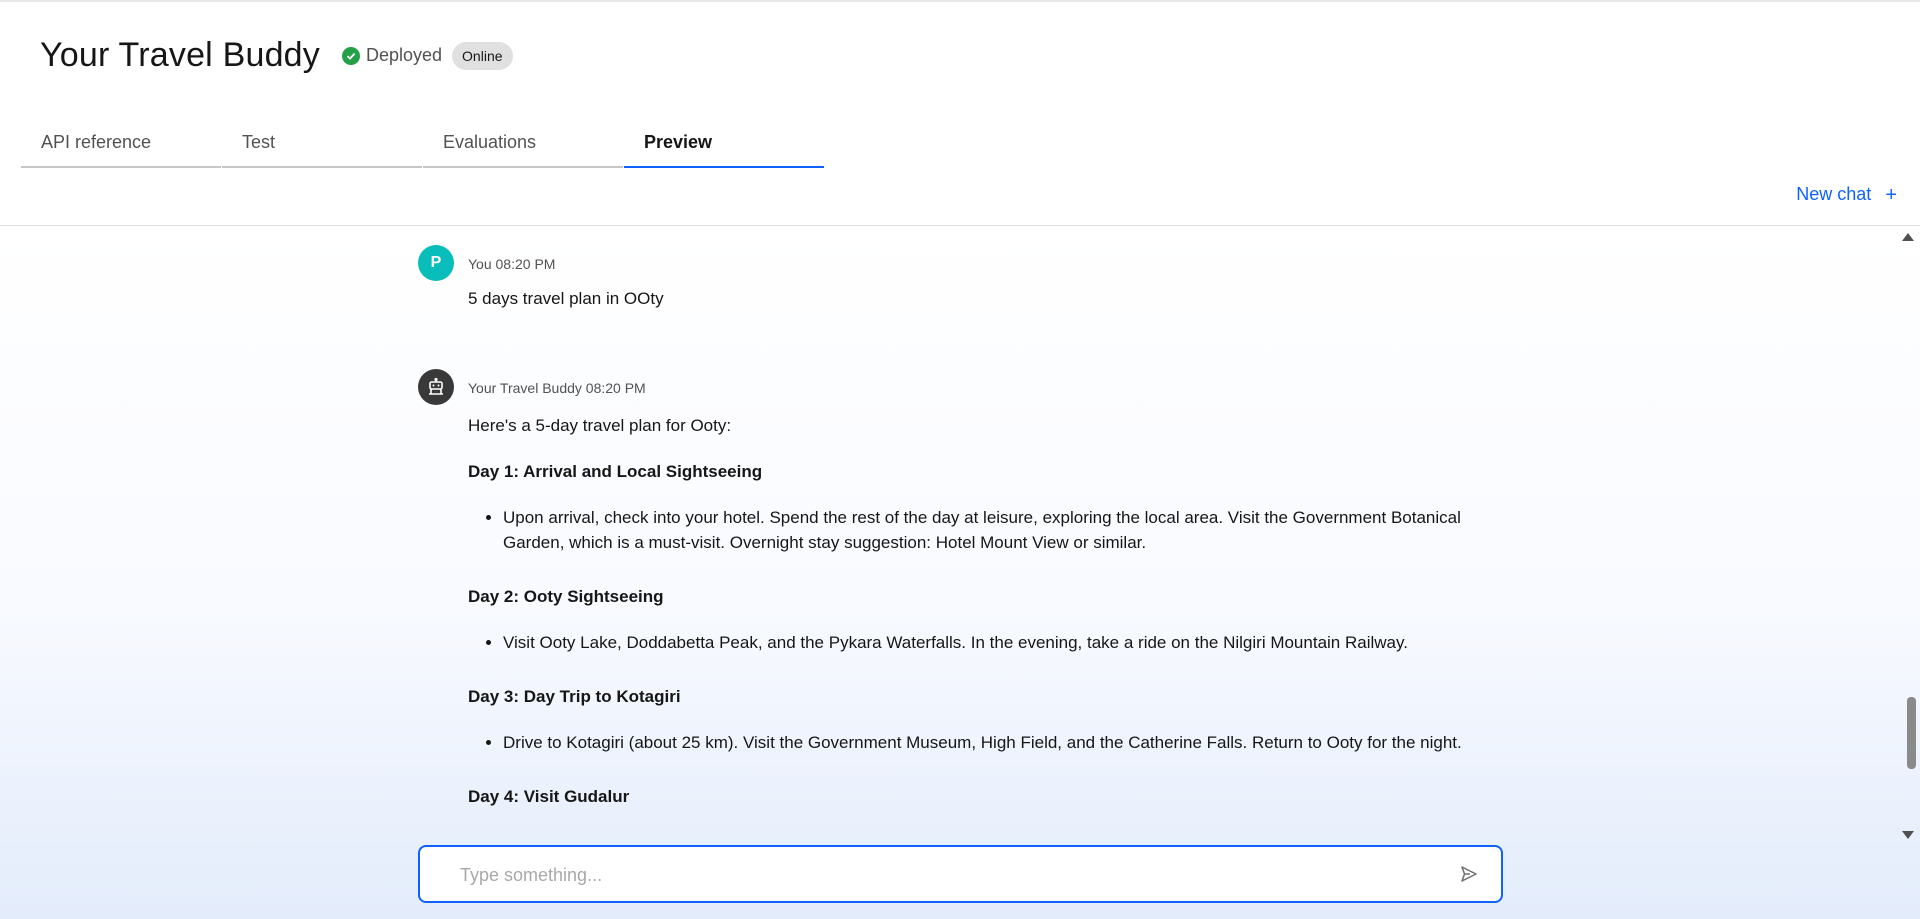  What do you see at coordinates (523, 141) in the screenshot?
I see `tab-evaluations: Evaluations` at bounding box center [523, 141].